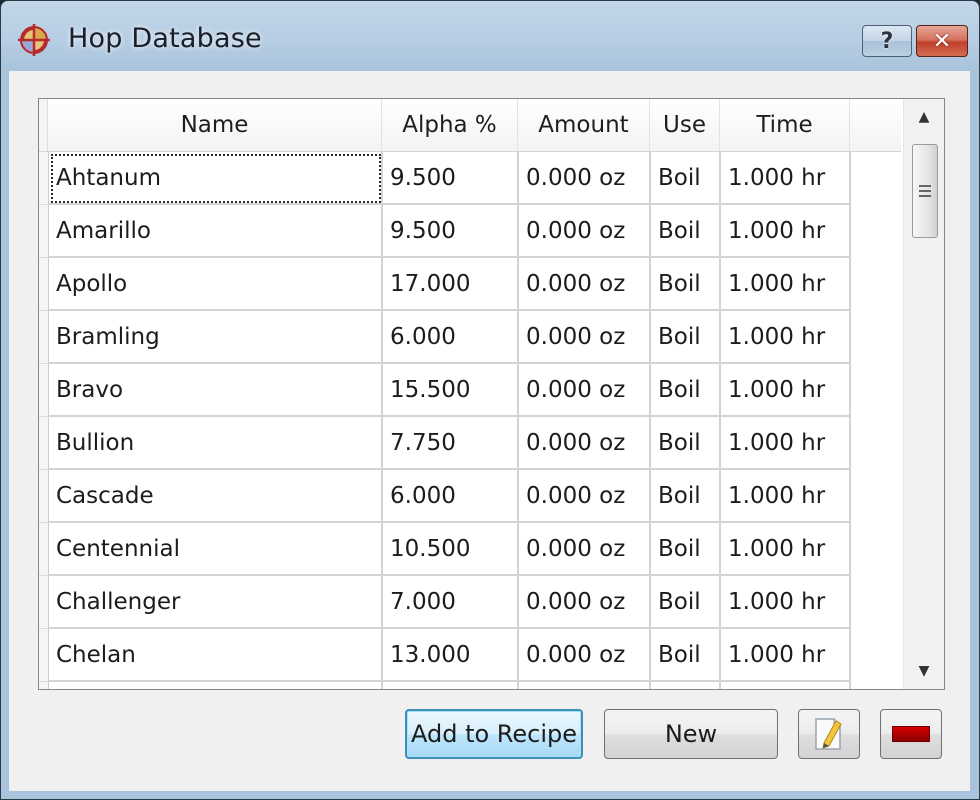 The height and width of the screenshot is (800, 980). Describe the element at coordinates (887, 41) in the screenshot. I see `help-button: ?` at that location.